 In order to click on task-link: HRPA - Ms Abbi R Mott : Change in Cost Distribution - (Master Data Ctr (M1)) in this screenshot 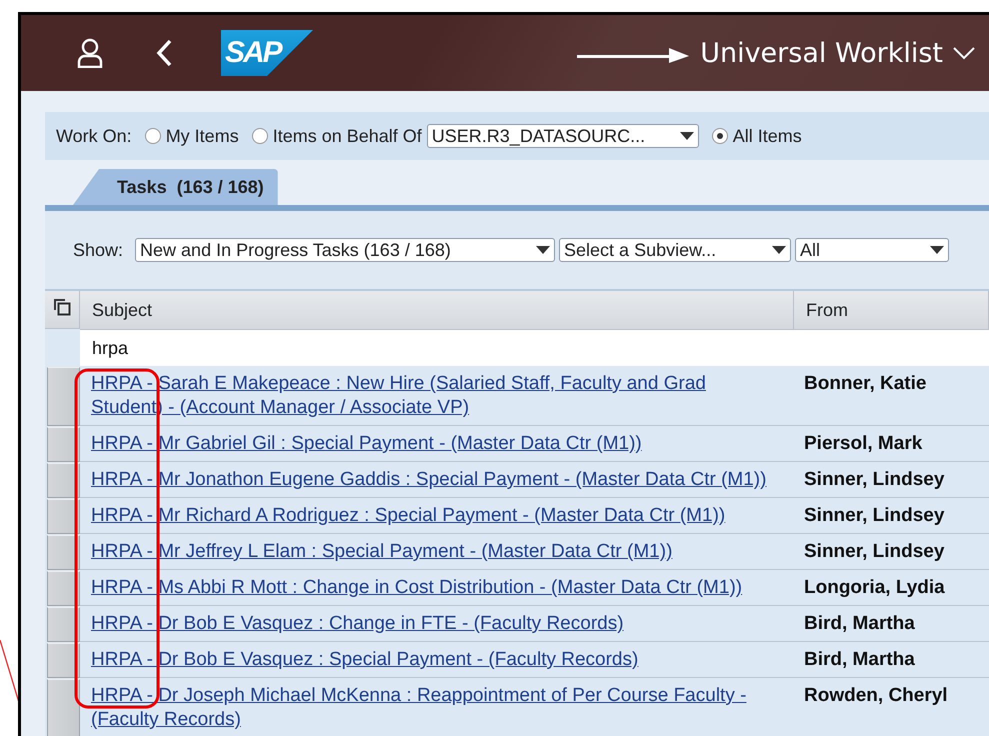, I will do `click(436, 588)`.